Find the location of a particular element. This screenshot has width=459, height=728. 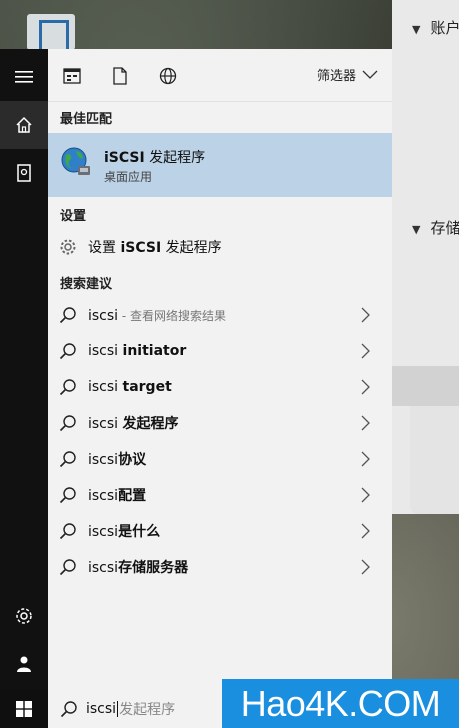

iscsi-globe-icon is located at coordinates (75, 161).